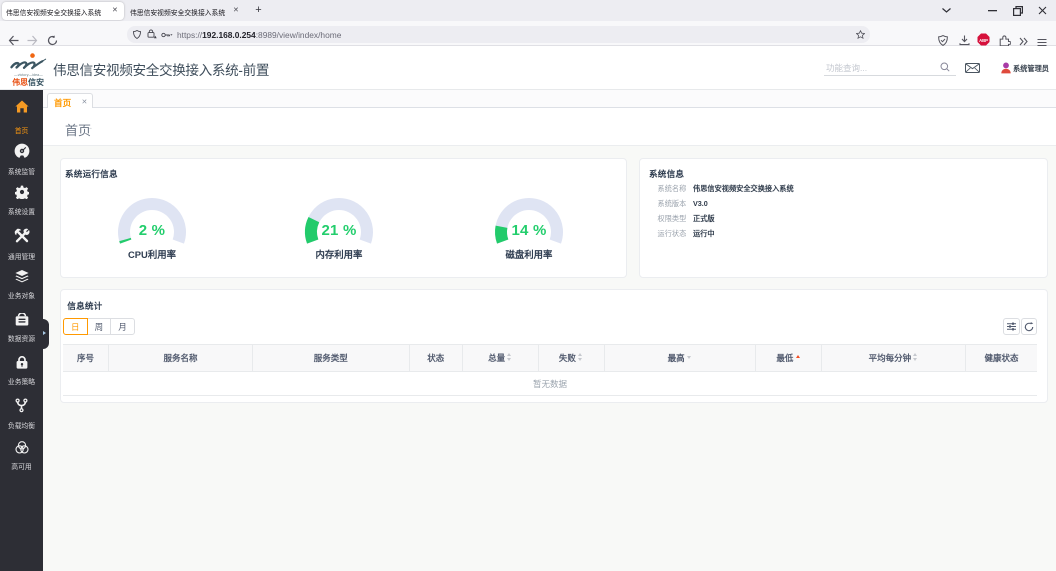 The width and height of the screenshot is (1056, 571). What do you see at coordinates (28, 82) in the screenshot?
I see `svg-text: 伟思信安` at bounding box center [28, 82].